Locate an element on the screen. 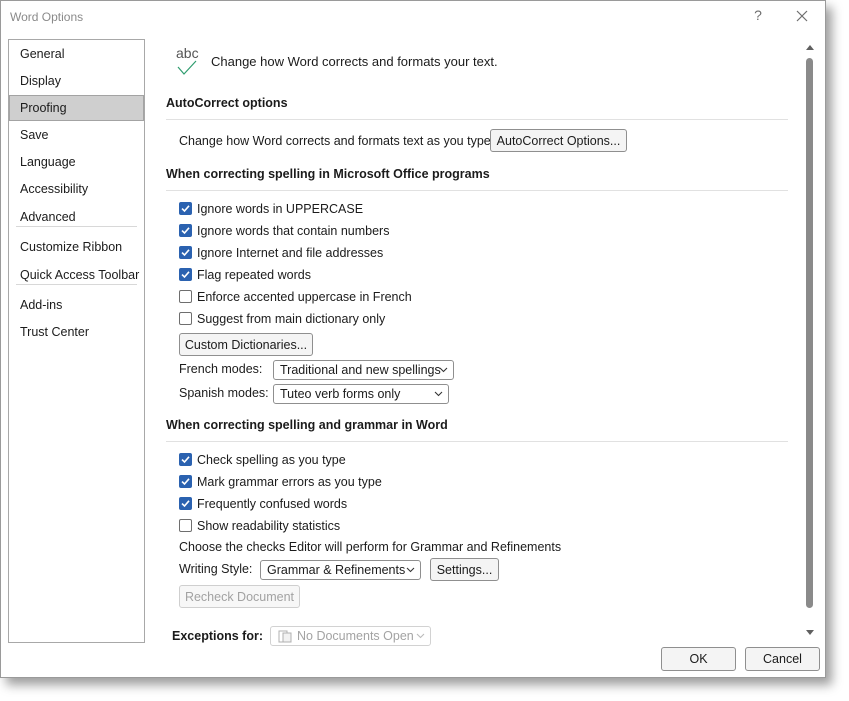 Image resolution: width=849 pixels, height=701 pixels. content-scrollbar is located at coordinates (810, 341).